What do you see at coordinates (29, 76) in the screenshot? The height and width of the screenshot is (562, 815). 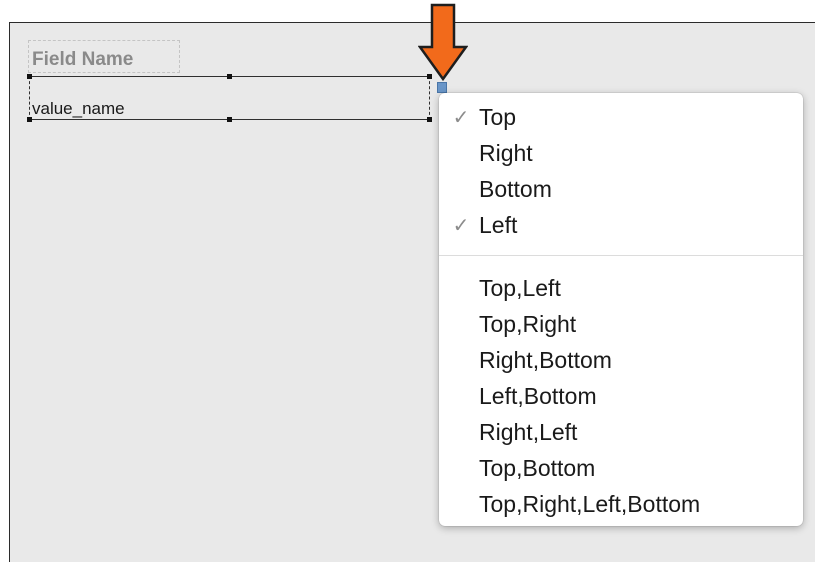 I see `resize-handle-top-left` at bounding box center [29, 76].